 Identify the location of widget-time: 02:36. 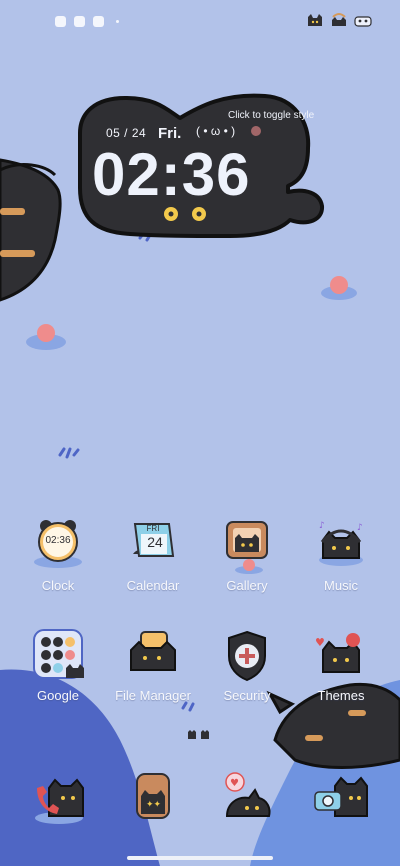
(171, 174).